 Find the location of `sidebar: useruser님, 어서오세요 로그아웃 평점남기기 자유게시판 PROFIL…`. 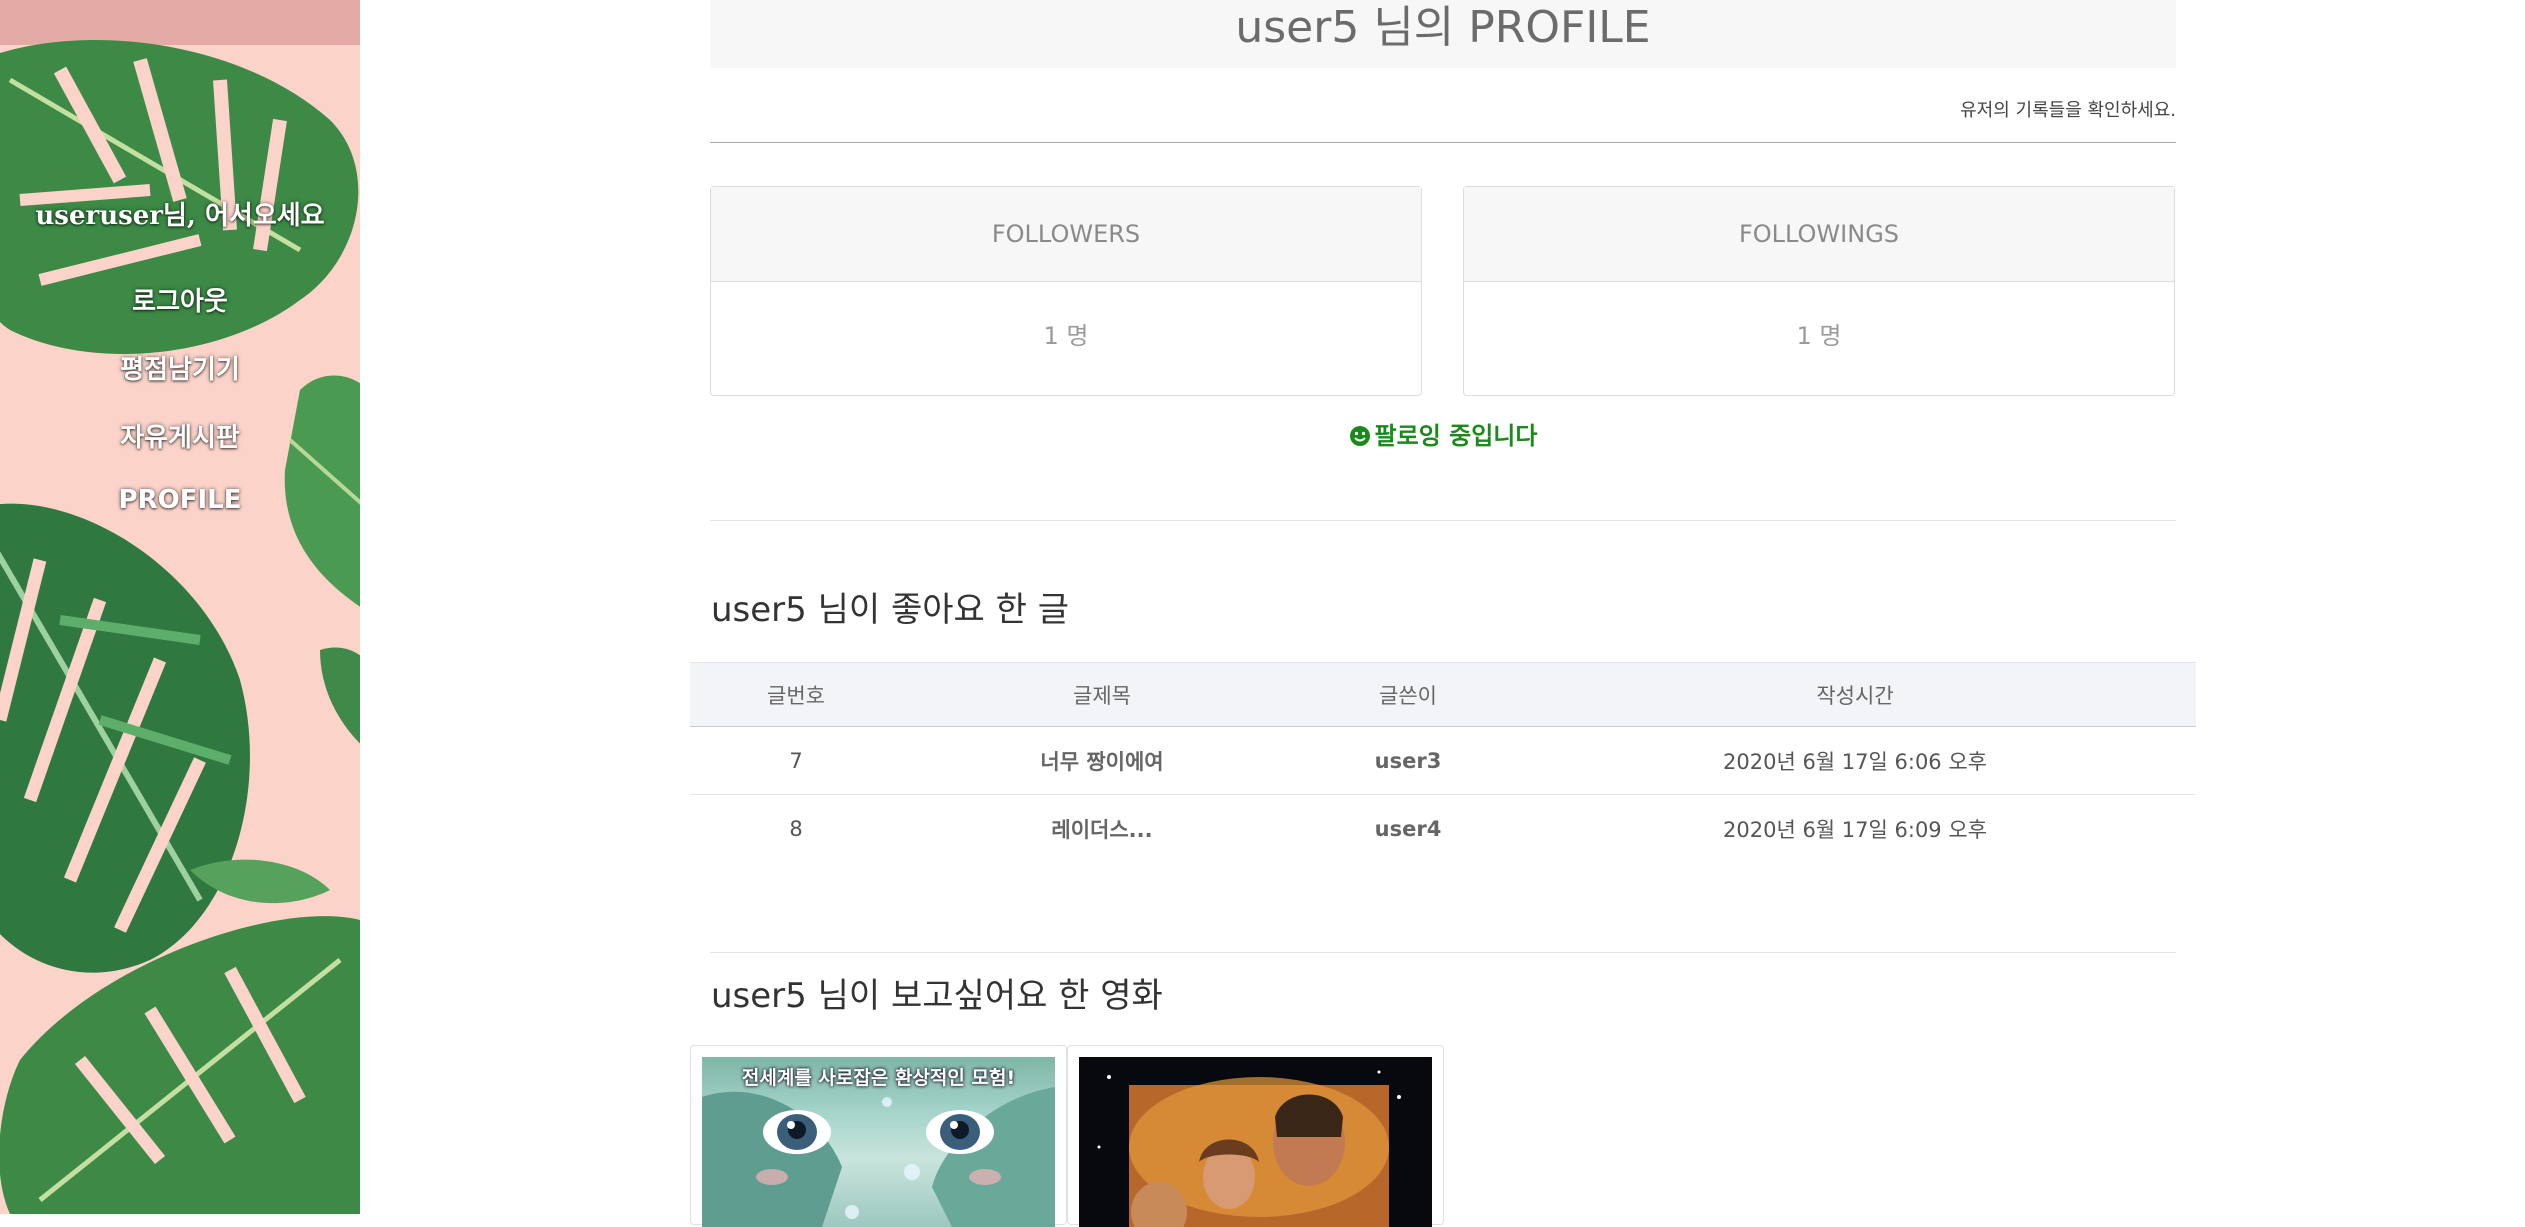

sidebar: useruser님, 어서오세요 로그아웃 평점남기기 자유게시판 PROFIL… is located at coordinates (180, 607).